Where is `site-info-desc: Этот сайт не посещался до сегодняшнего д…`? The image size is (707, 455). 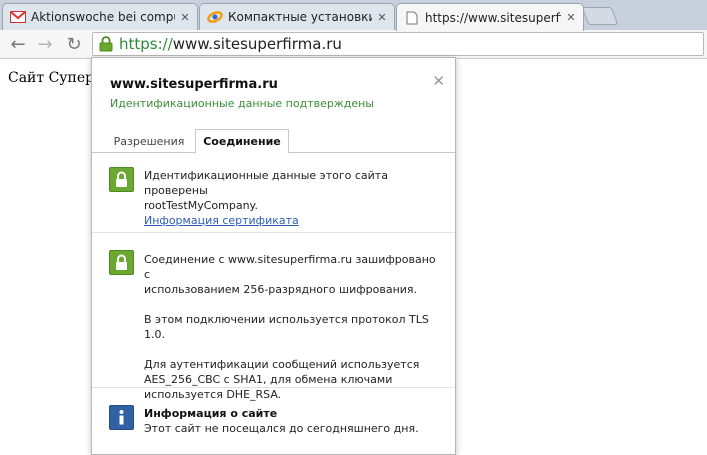 site-info-desc: Этот сайт не посещался до сегодняшнего д… is located at coordinates (281, 428).